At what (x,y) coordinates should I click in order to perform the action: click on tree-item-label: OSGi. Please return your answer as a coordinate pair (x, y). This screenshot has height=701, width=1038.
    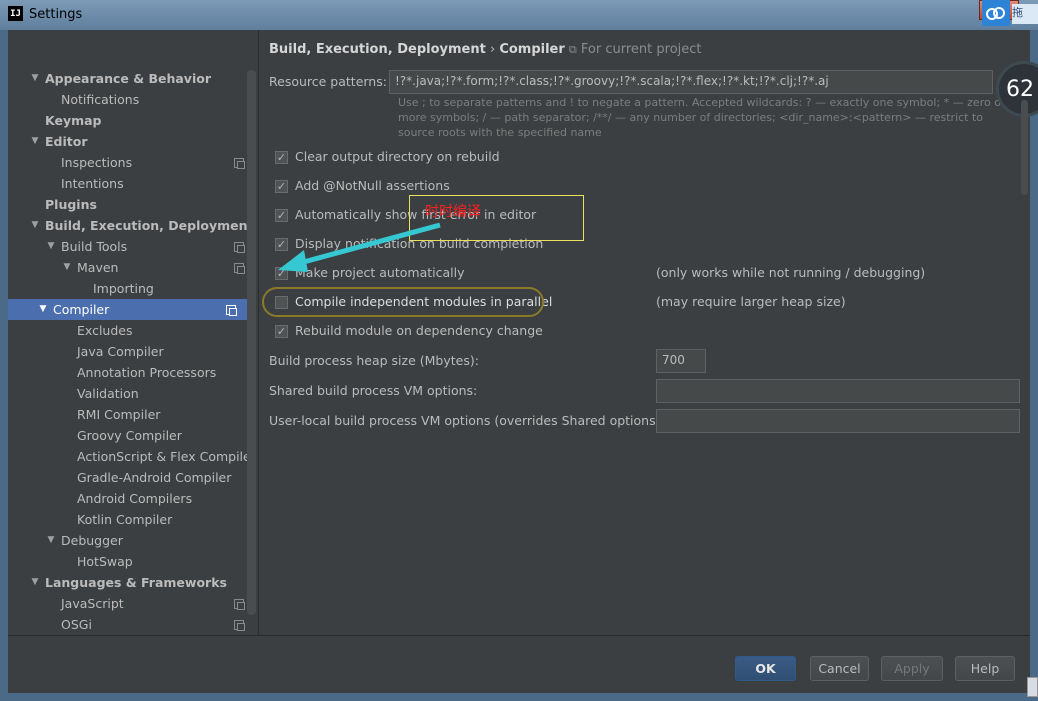
    Looking at the image, I should click on (76, 624).